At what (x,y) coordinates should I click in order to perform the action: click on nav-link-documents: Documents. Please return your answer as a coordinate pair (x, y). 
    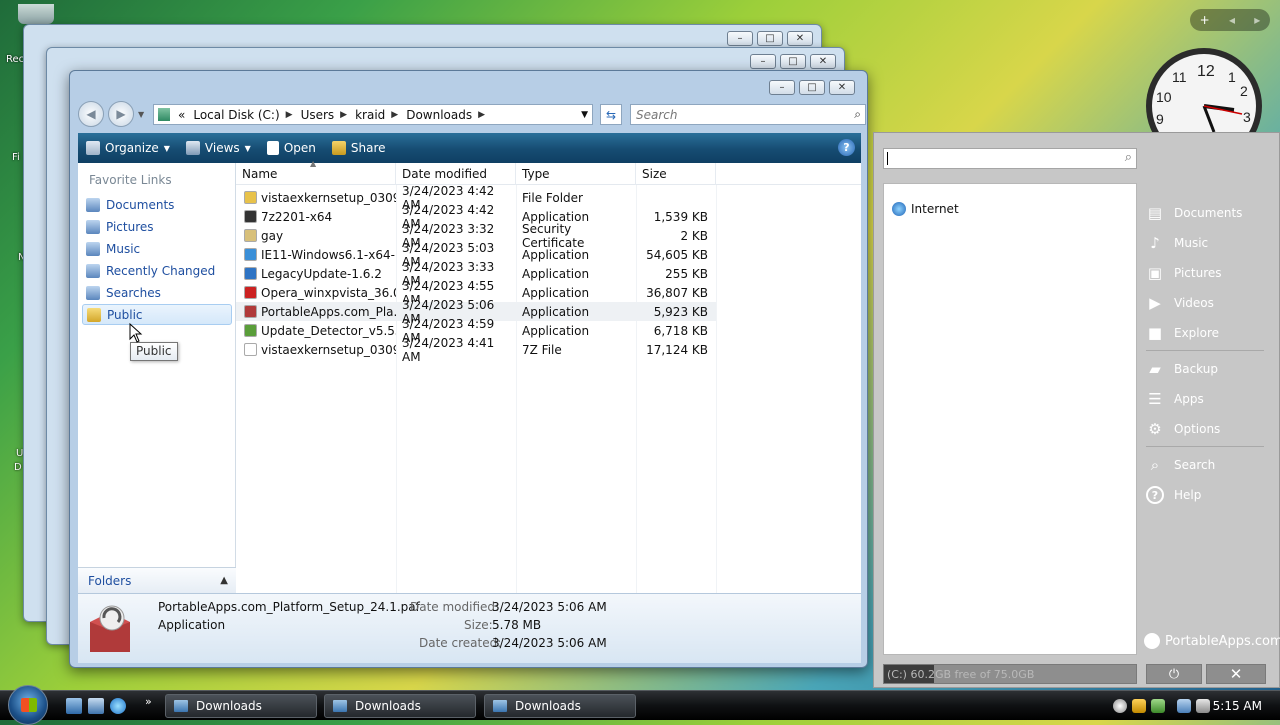
    Looking at the image, I should click on (157, 204).